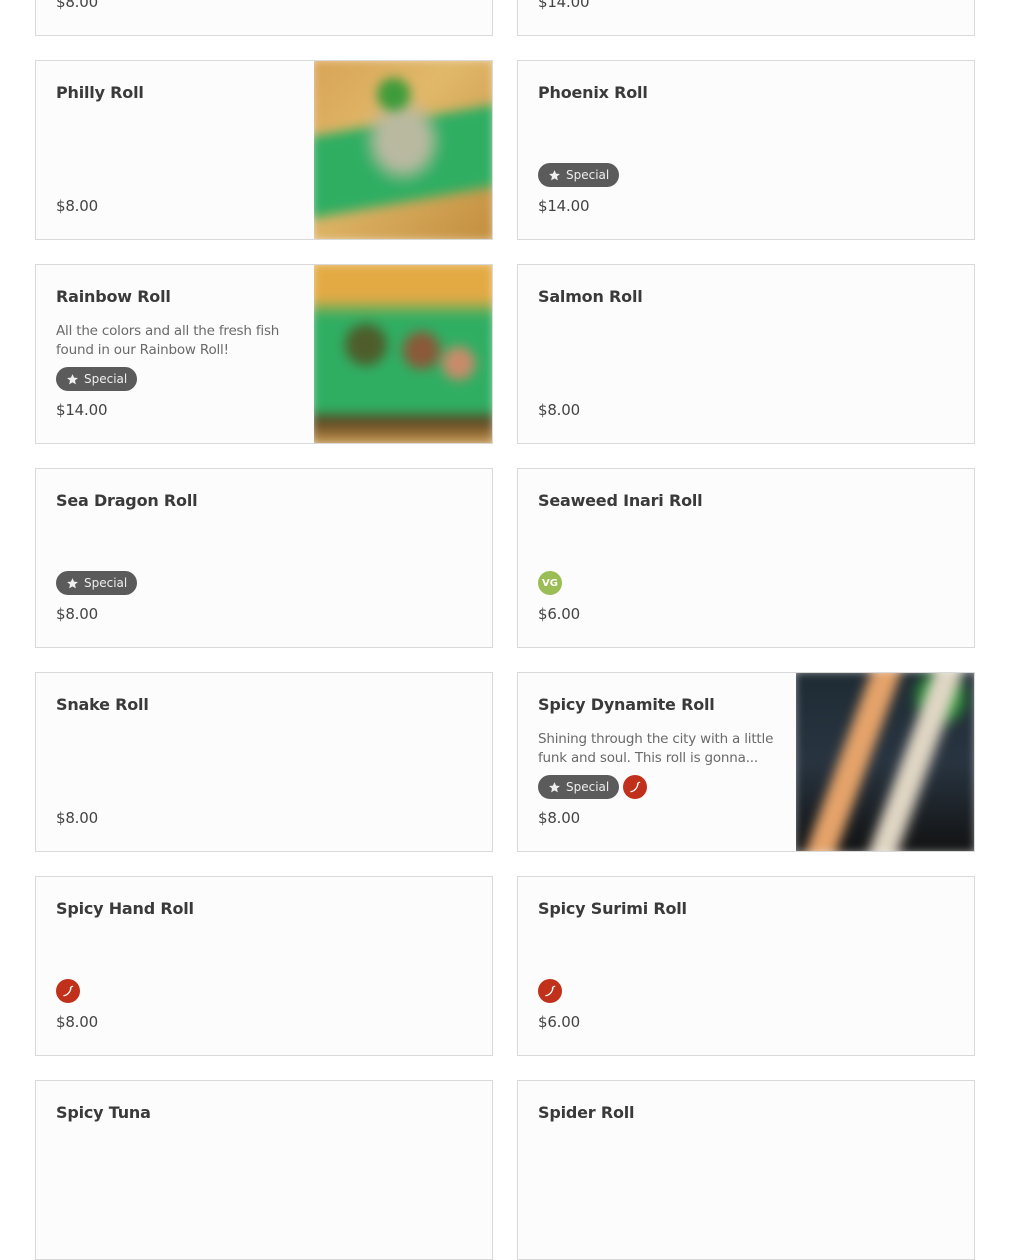 The width and height of the screenshot is (1010, 1260). I want to click on menu-item-card: Spicy Surimi Roll $6.00, so click(746, 966).